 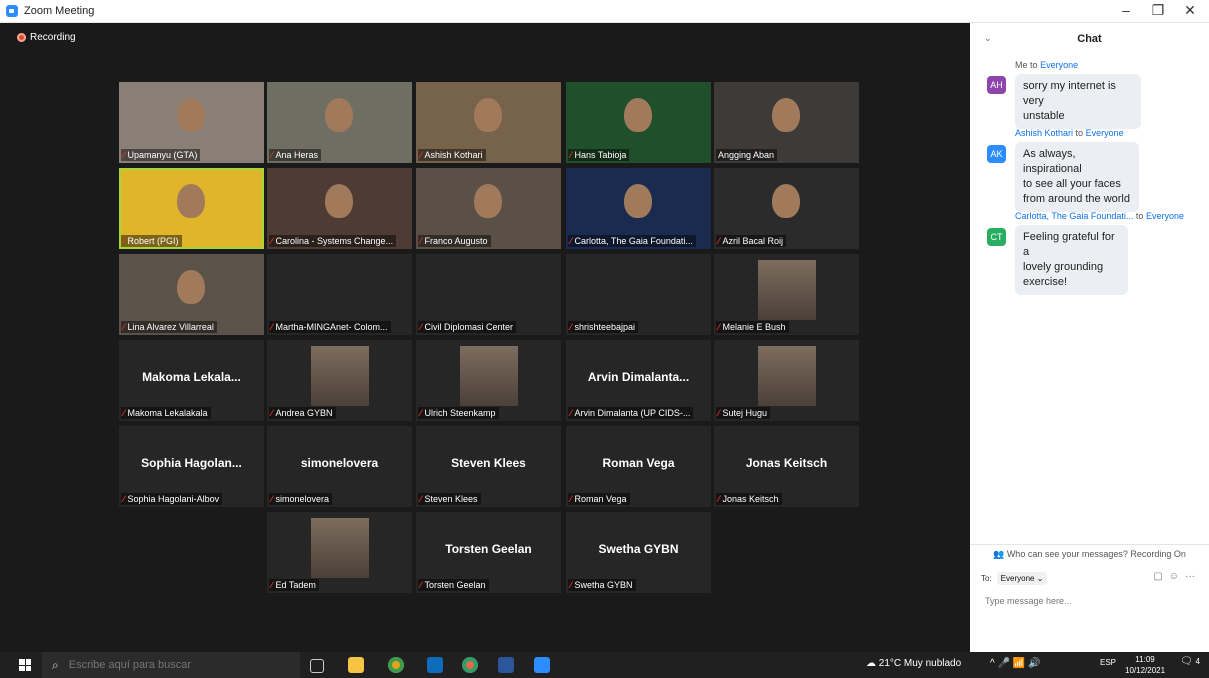 What do you see at coordinates (1145, 665) in the screenshot?
I see `clock: 11:09 10/12/2021` at bounding box center [1145, 665].